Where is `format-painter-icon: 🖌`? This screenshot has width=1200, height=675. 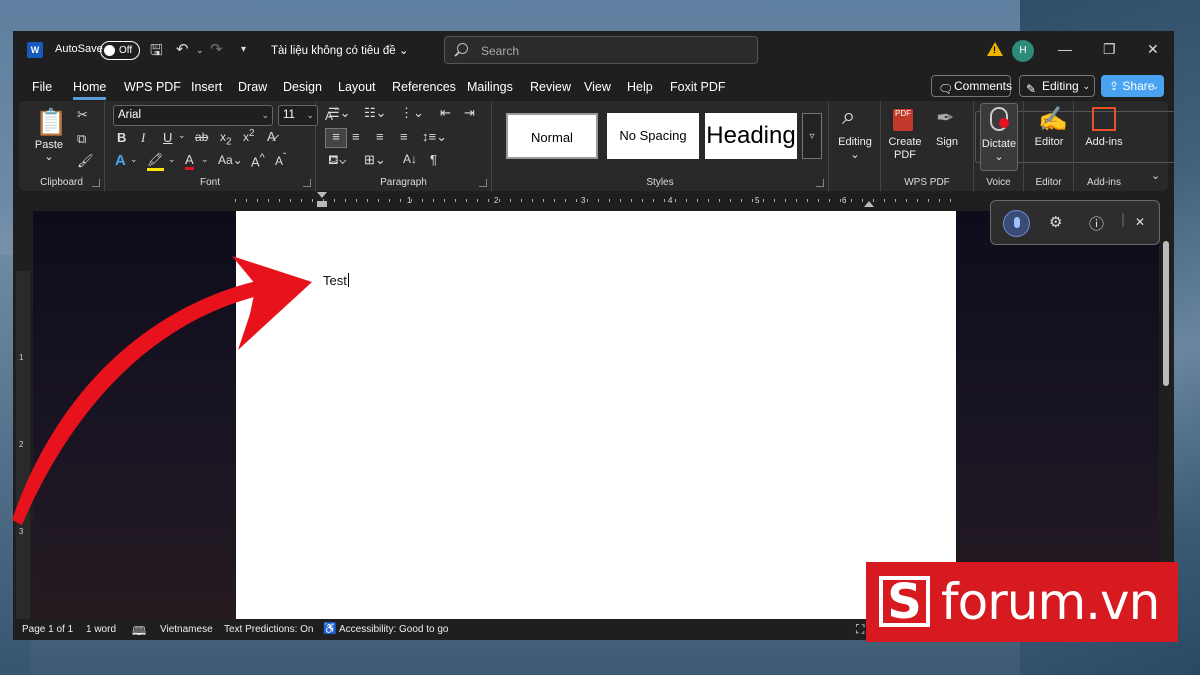
format-painter-icon: 🖌 is located at coordinates (85, 161).